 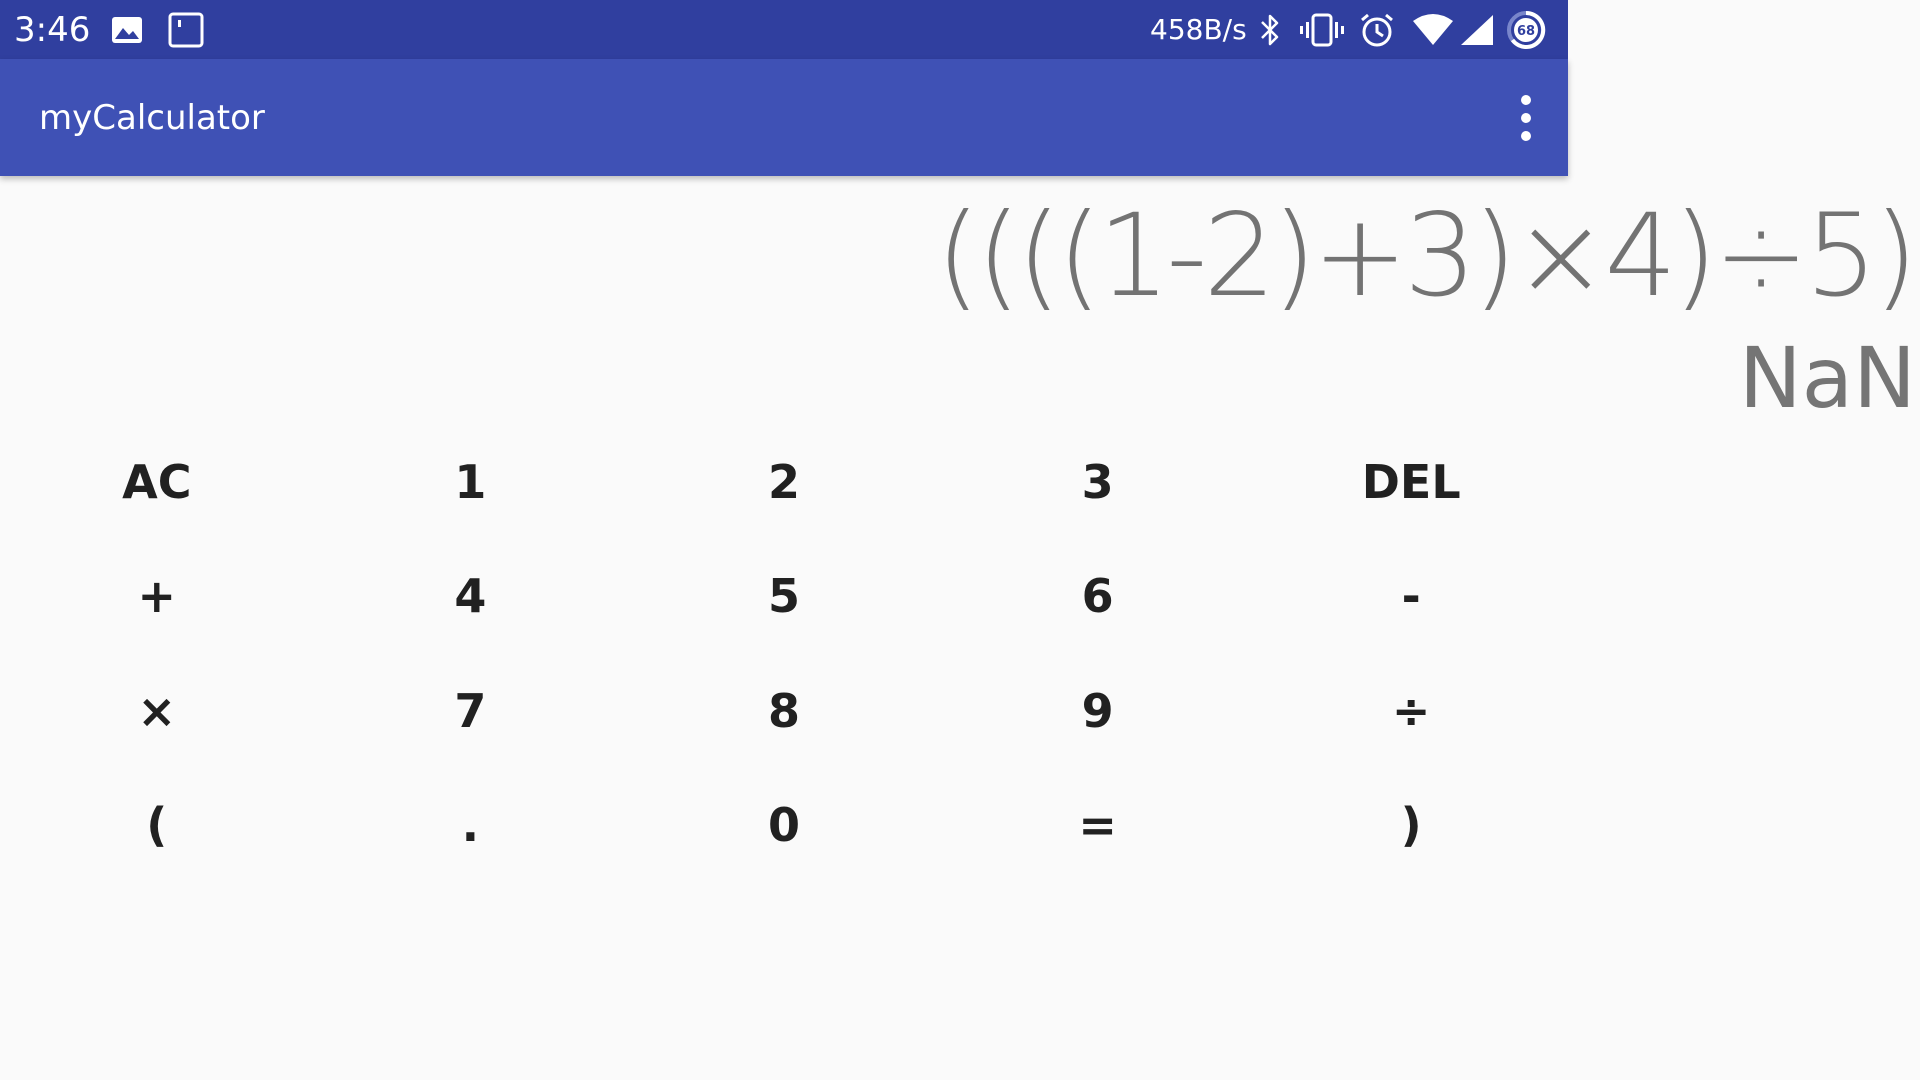 I want to click on battery-icon: 68, so click(x=1526, y=30).